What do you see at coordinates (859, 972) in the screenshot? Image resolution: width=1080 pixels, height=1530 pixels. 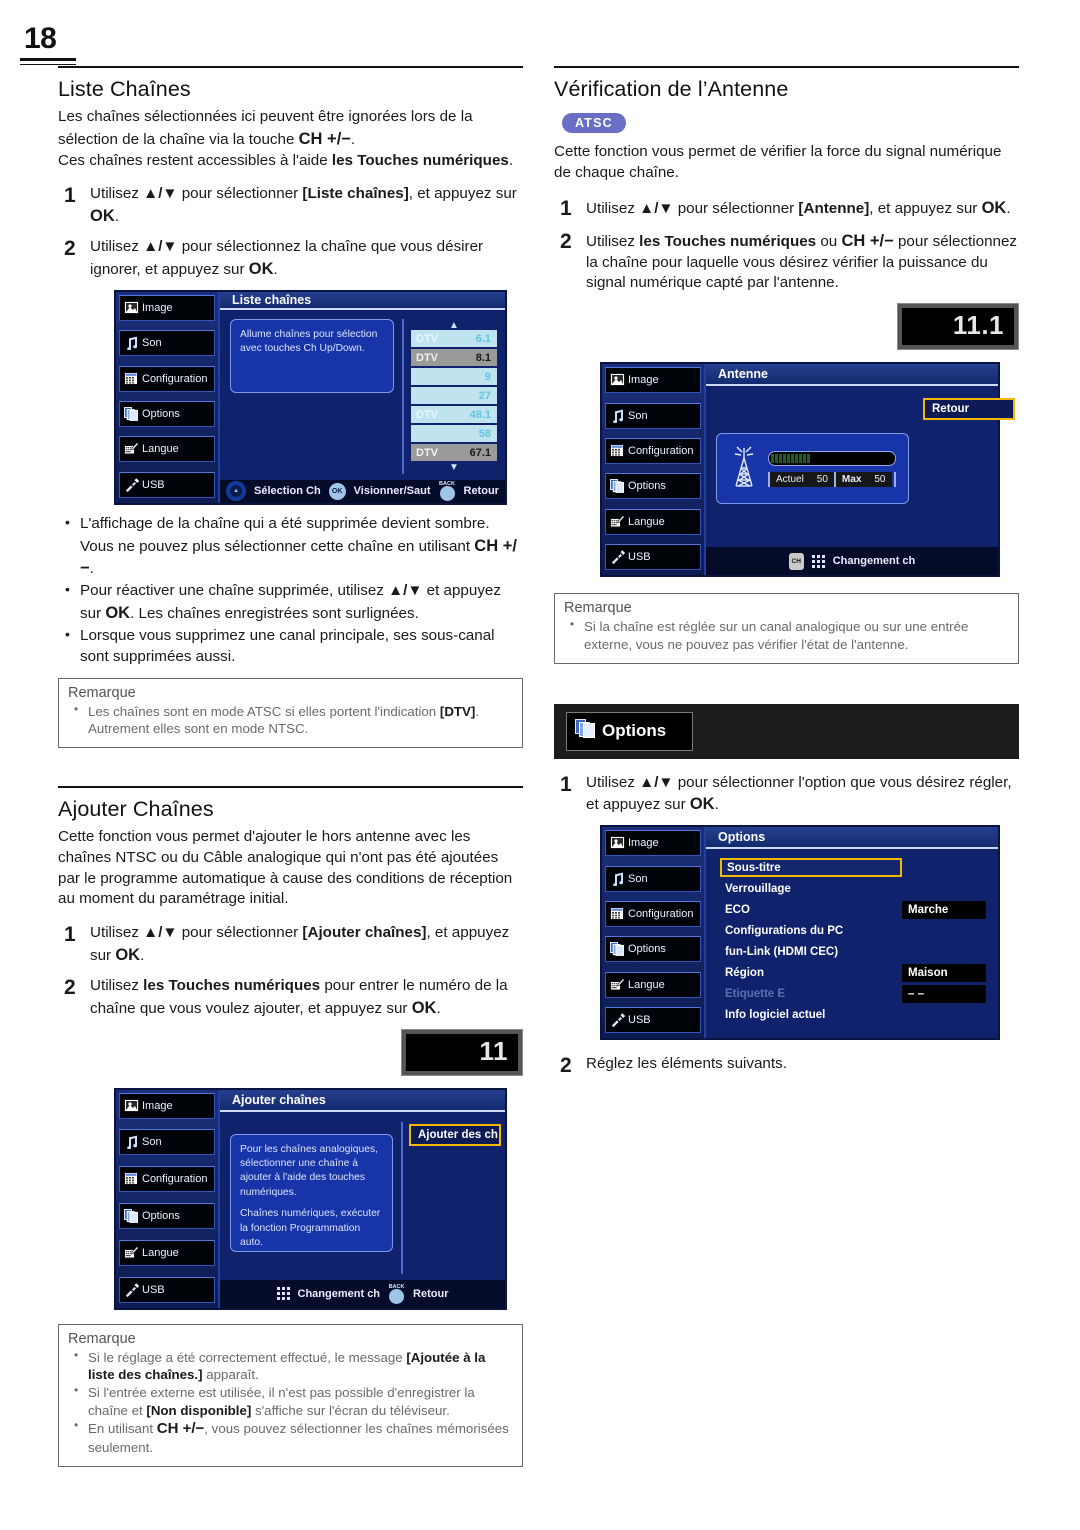 I see `option-row-region: Région Maison` at bounding box center [859, 972].